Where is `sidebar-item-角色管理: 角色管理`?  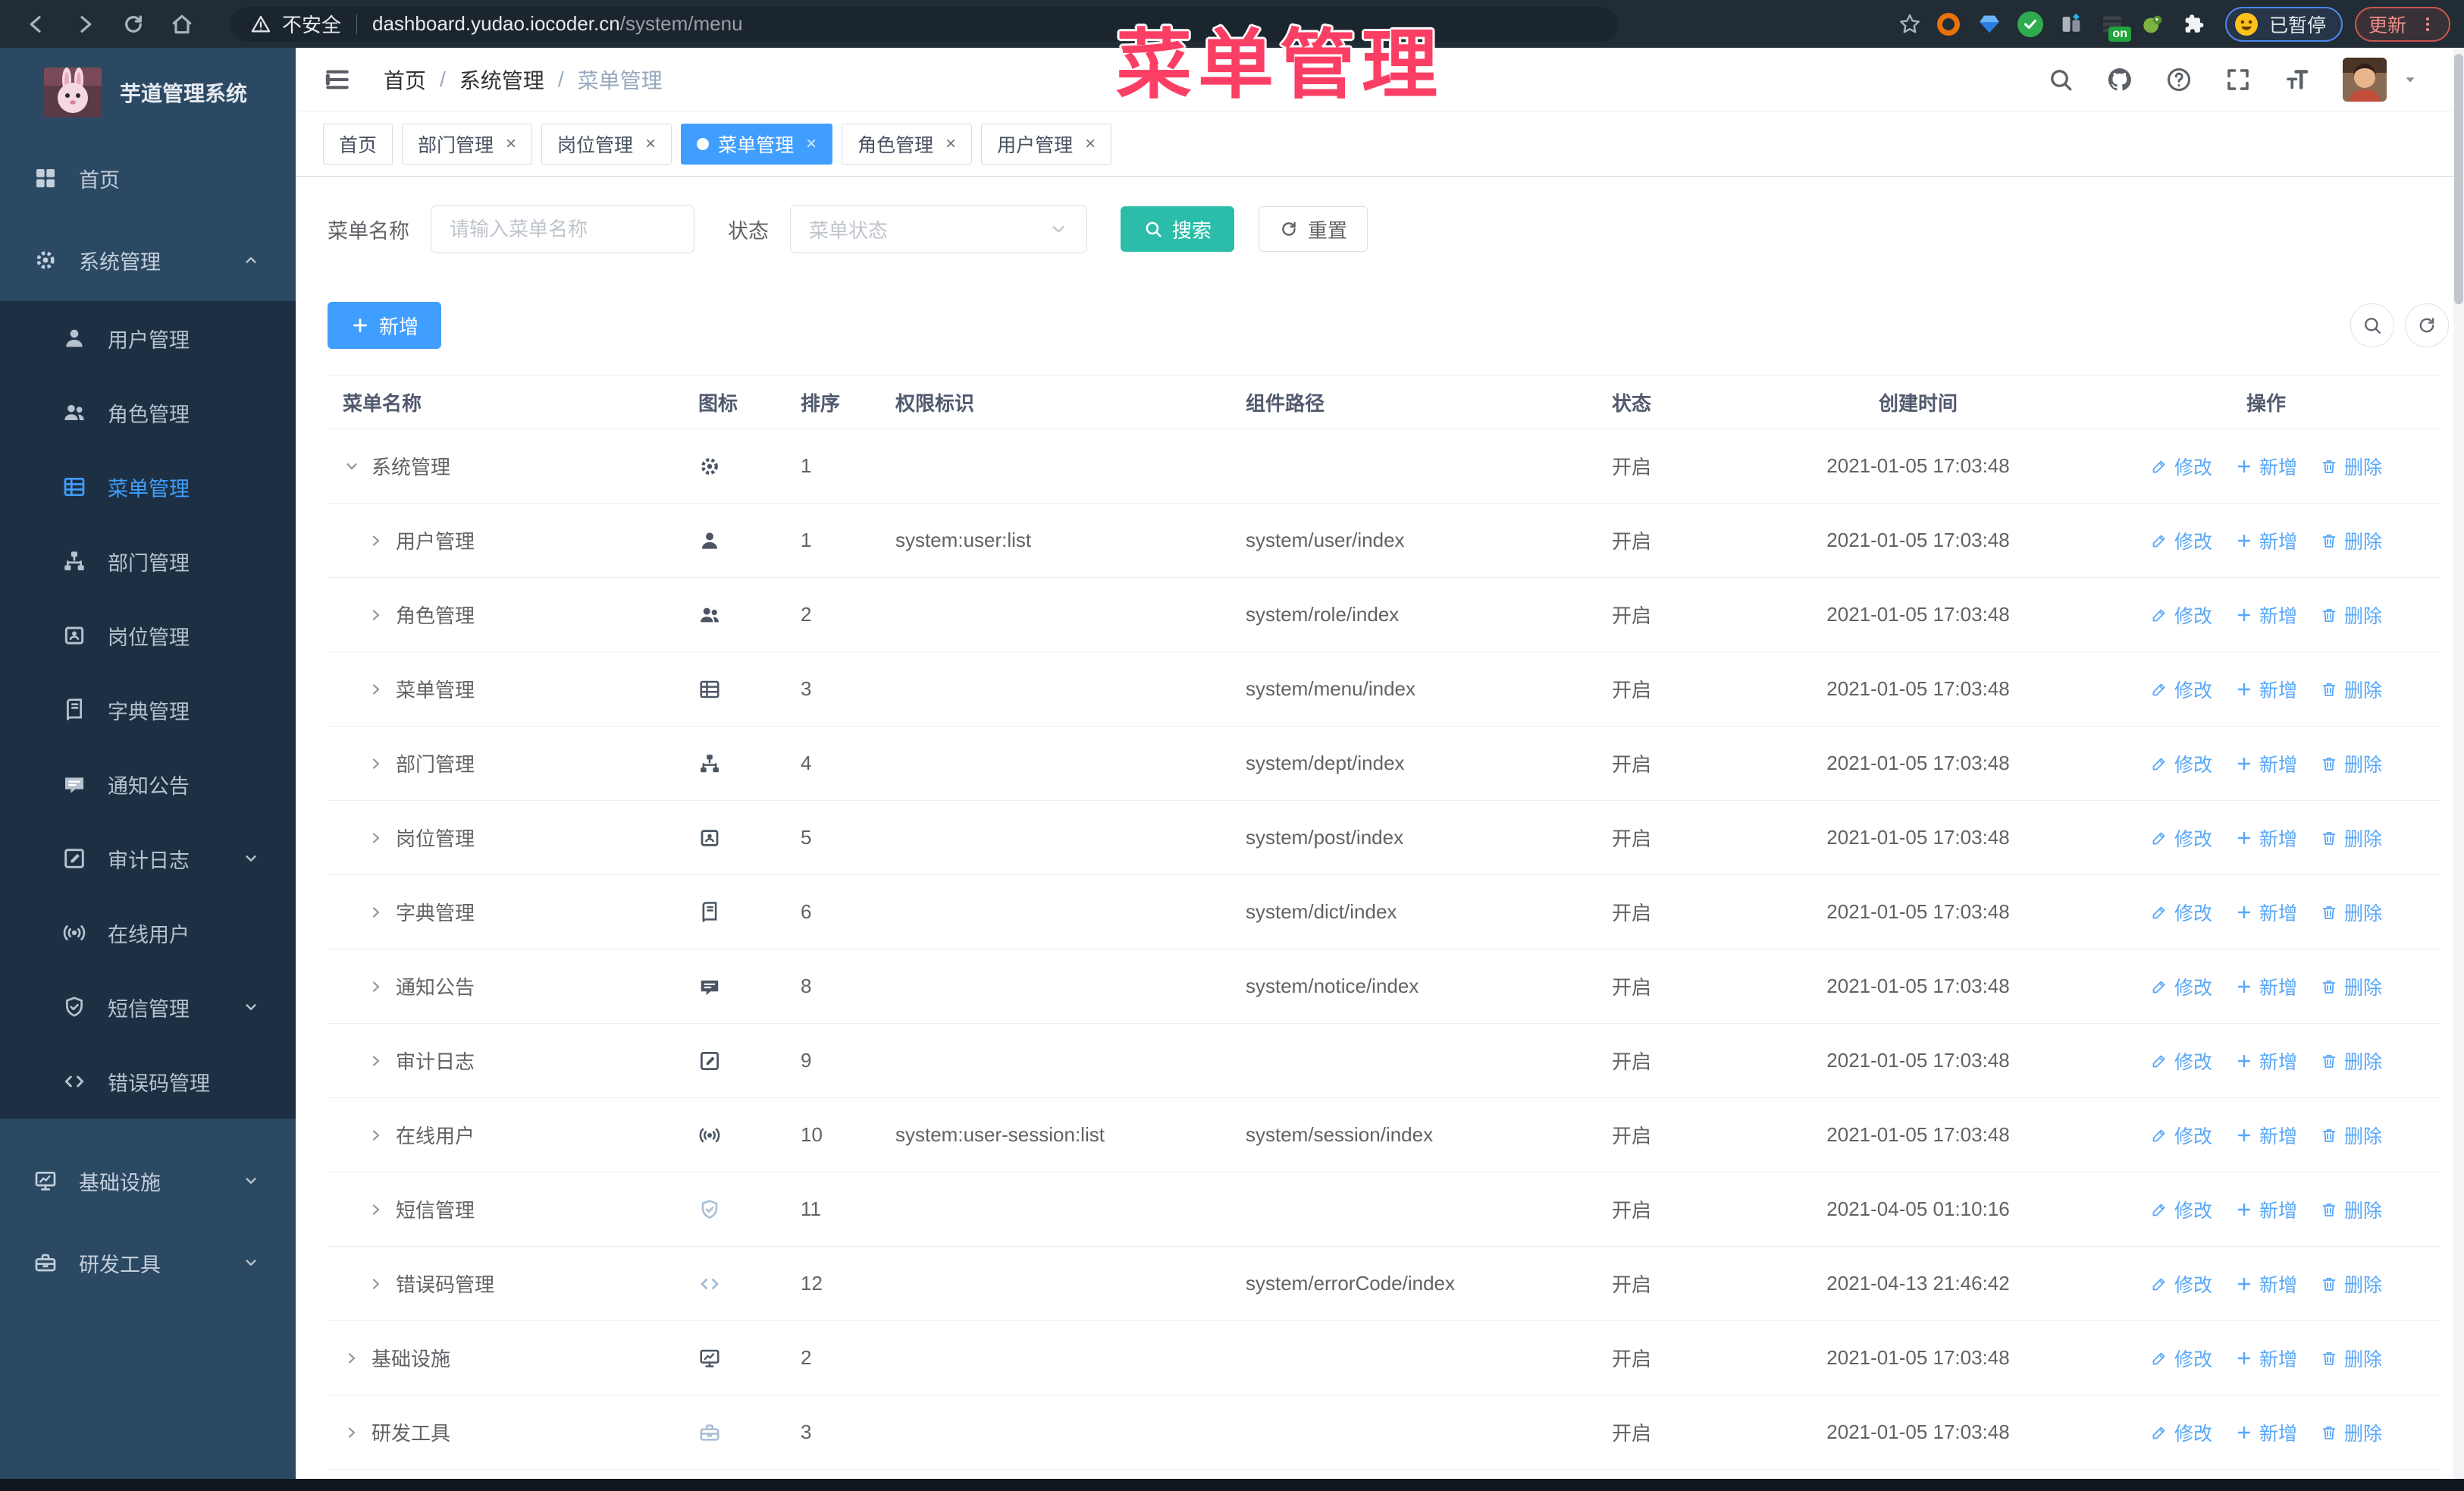 sidebar-item-角色管理: 角色管理 is located at coordinates (148, 412).